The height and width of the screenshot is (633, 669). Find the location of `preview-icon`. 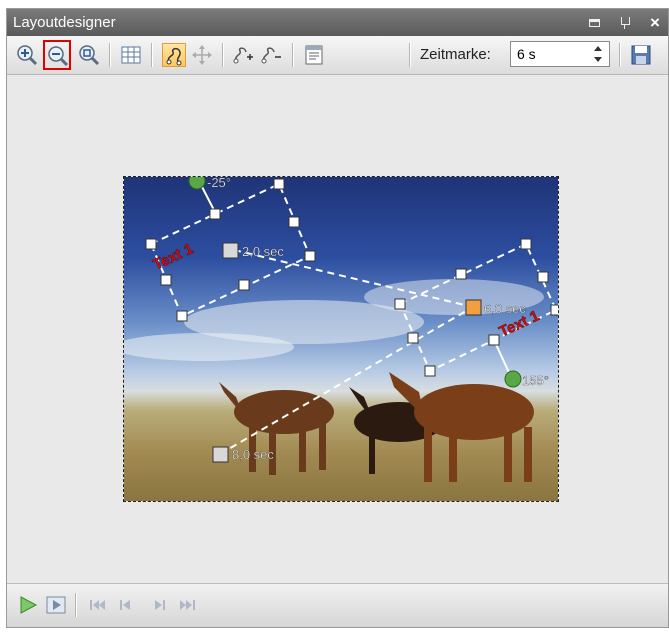

preview-icon is located at coordinates (56, 605).